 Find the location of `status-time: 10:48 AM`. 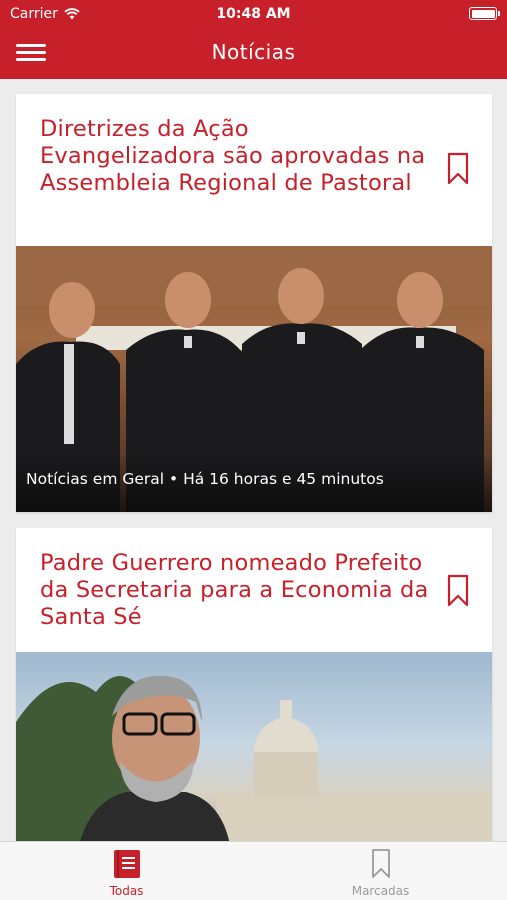

status-time: 10:48 AM is located at coordinates (253, 14).